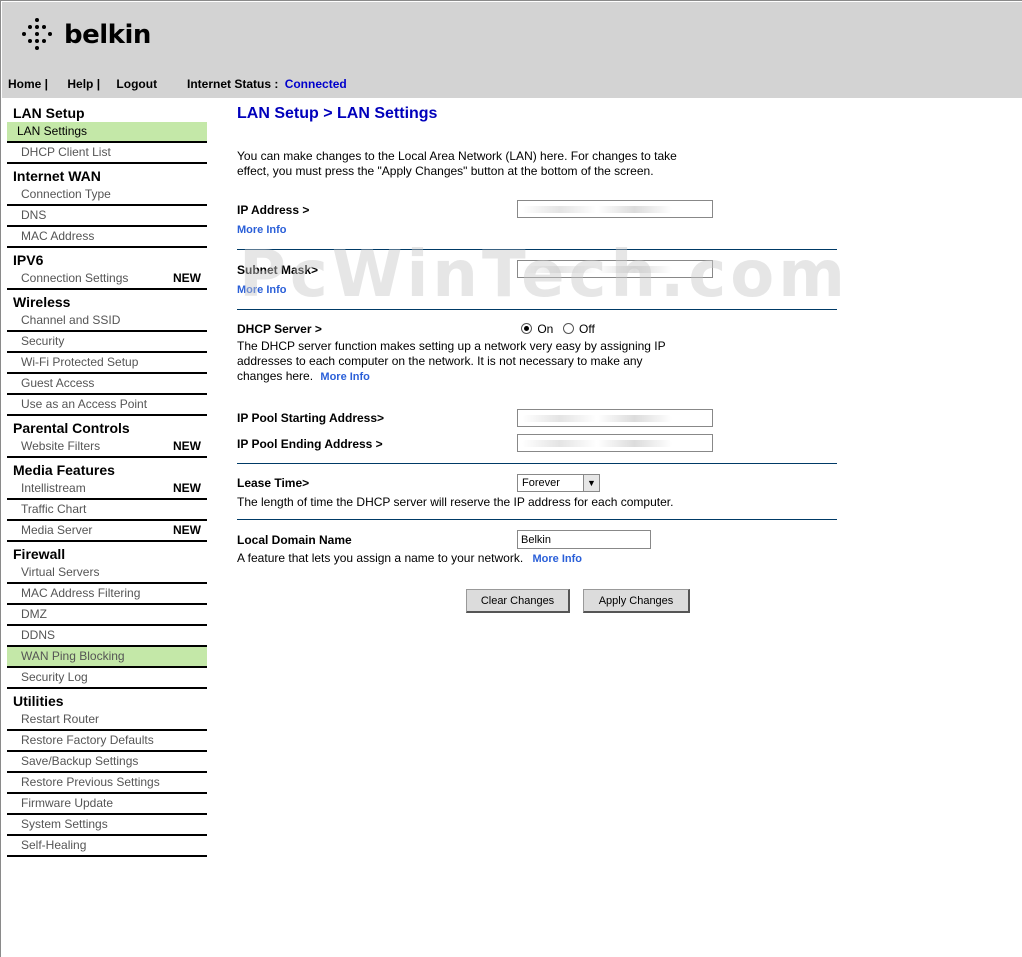 This screenshot has height=957, width=1022. I want to click on sidebar-item-system-settings: System Settings, so click(107, 825).